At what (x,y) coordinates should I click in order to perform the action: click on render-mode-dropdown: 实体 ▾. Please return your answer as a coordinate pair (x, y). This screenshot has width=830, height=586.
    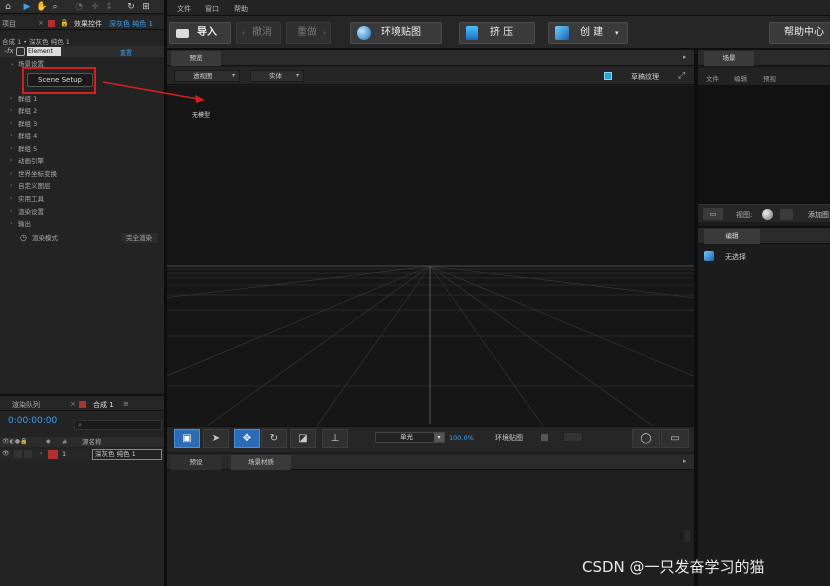
    Looking at the image, I should click on (277, 76).